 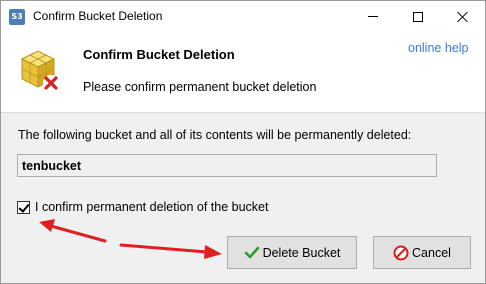 What do you see at coordinates (438, 48) in the screenshot?
I see `online-help-link: online help` at bounding box center [438, 48].